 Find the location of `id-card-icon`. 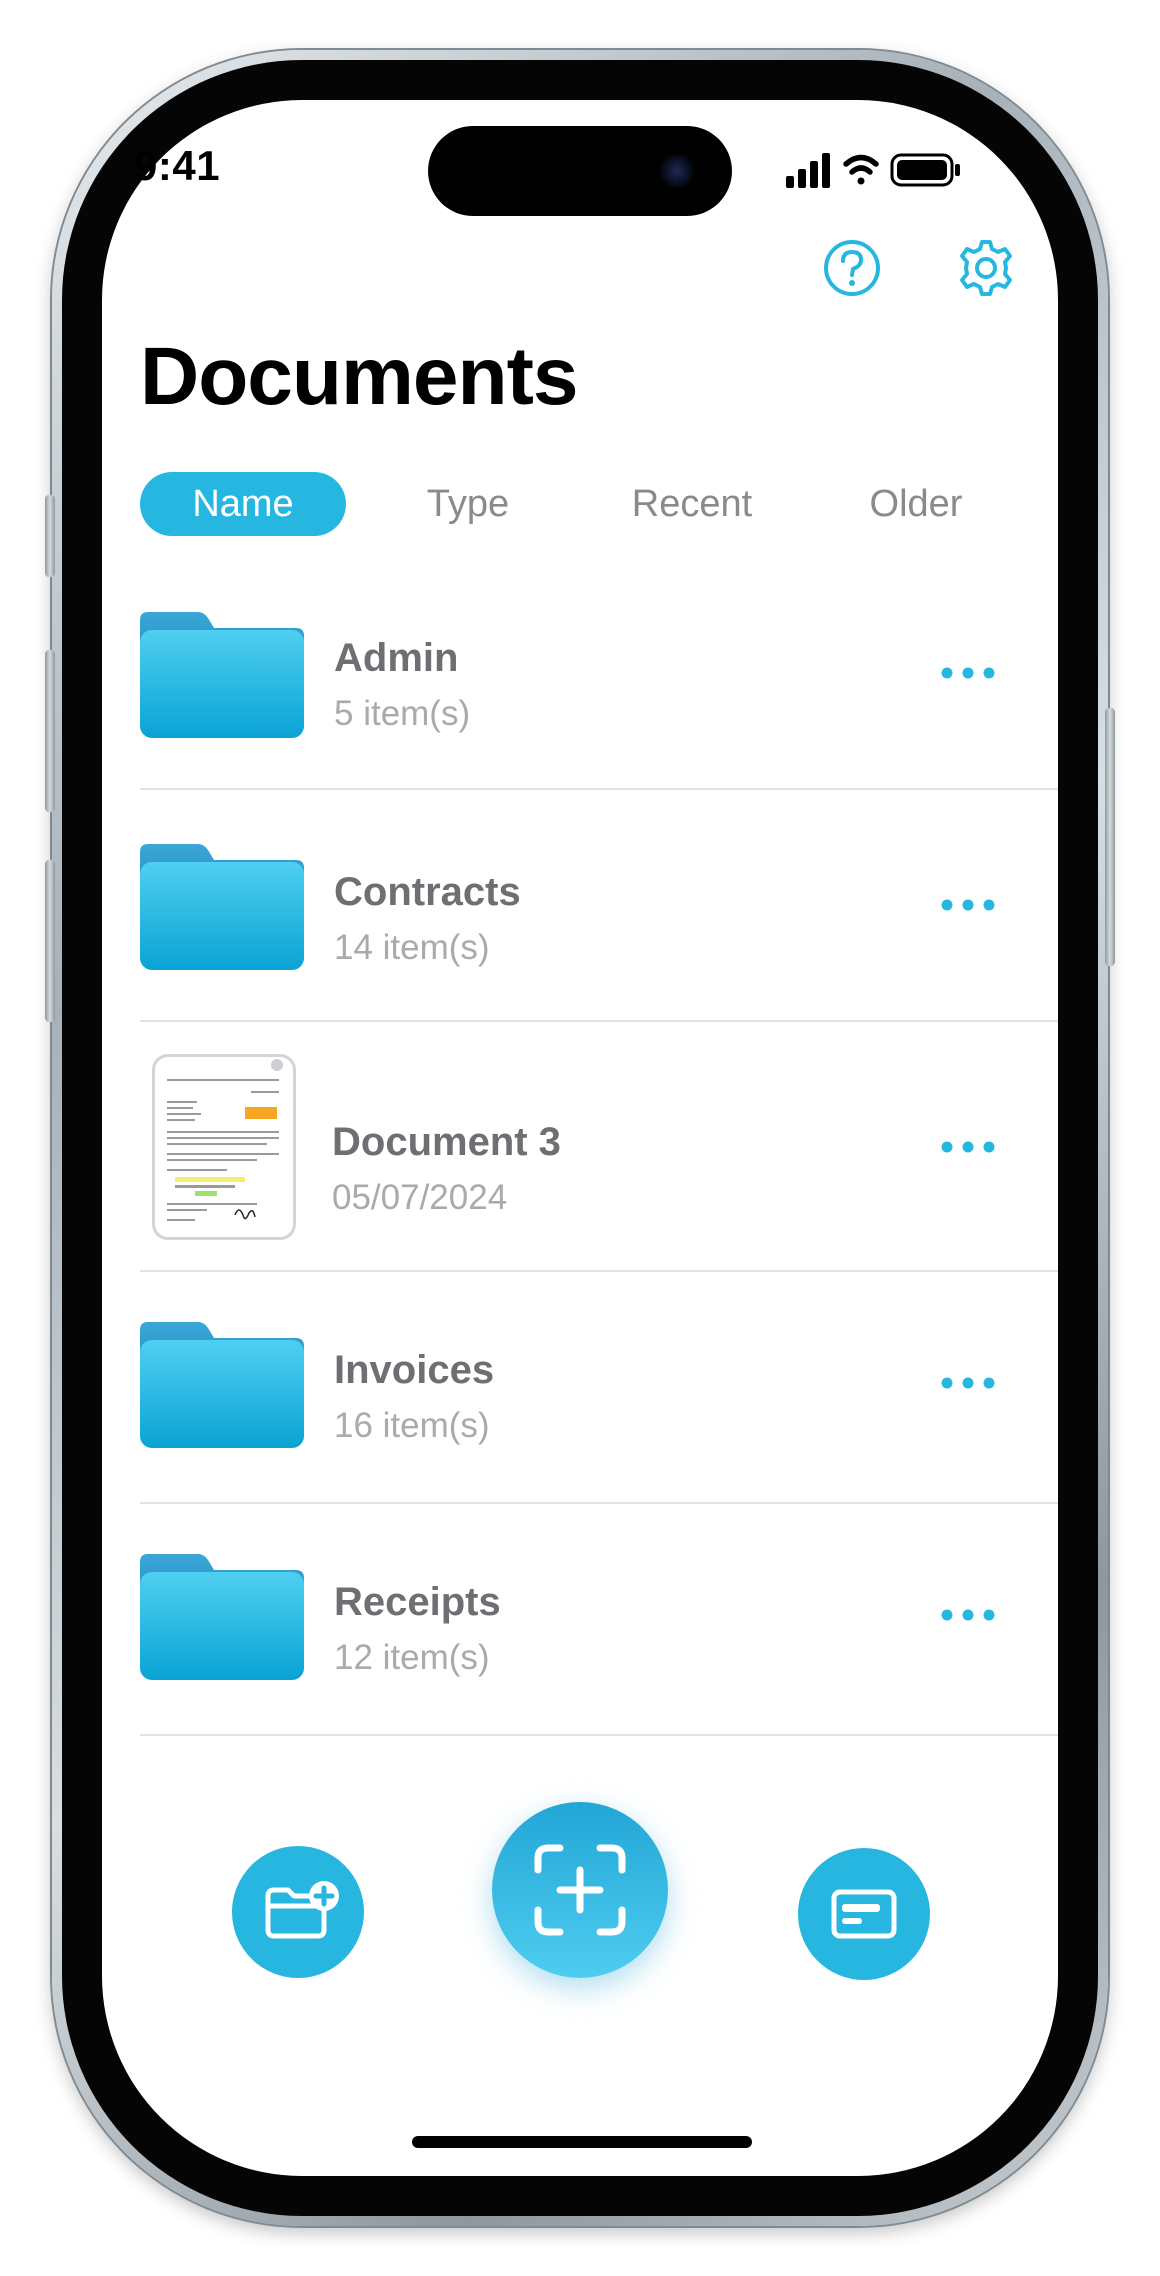

id-card-icon is located at coordinates (864, 1914).